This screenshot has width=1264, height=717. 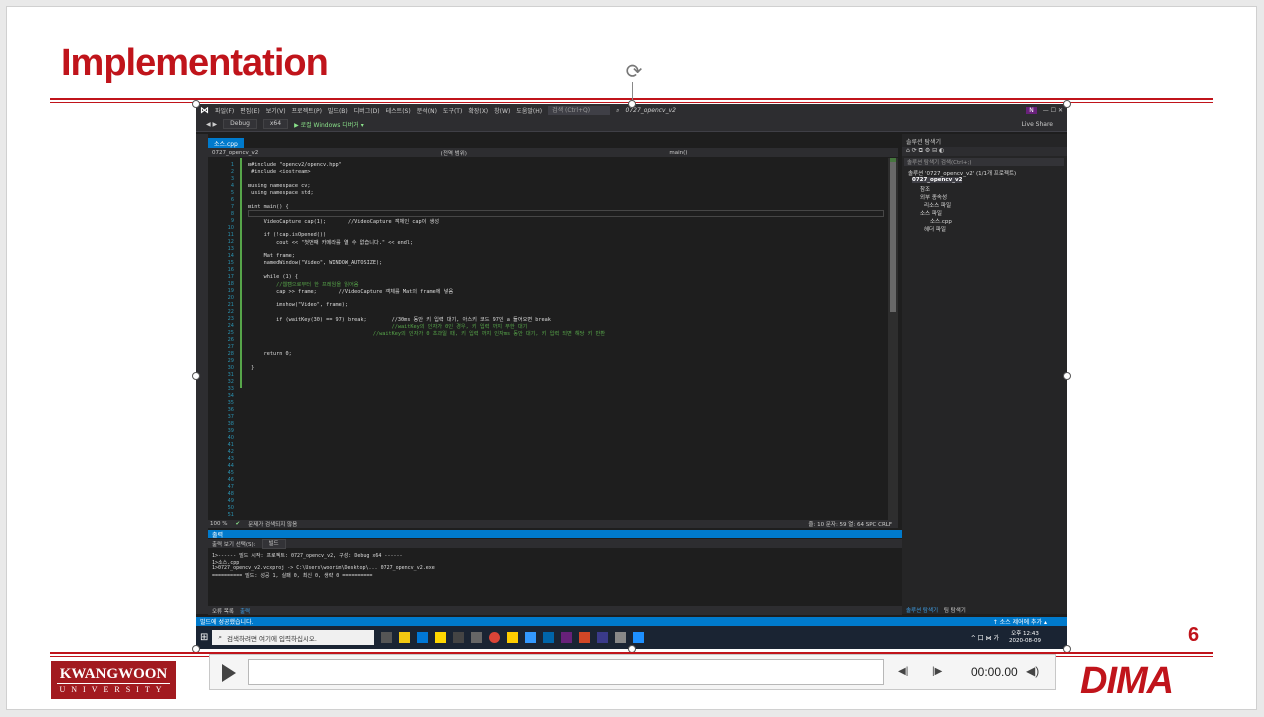 What do you see at coordinates (531, 637) in the screenshot?
I see `app-icon` at bounding box center [531, 637].